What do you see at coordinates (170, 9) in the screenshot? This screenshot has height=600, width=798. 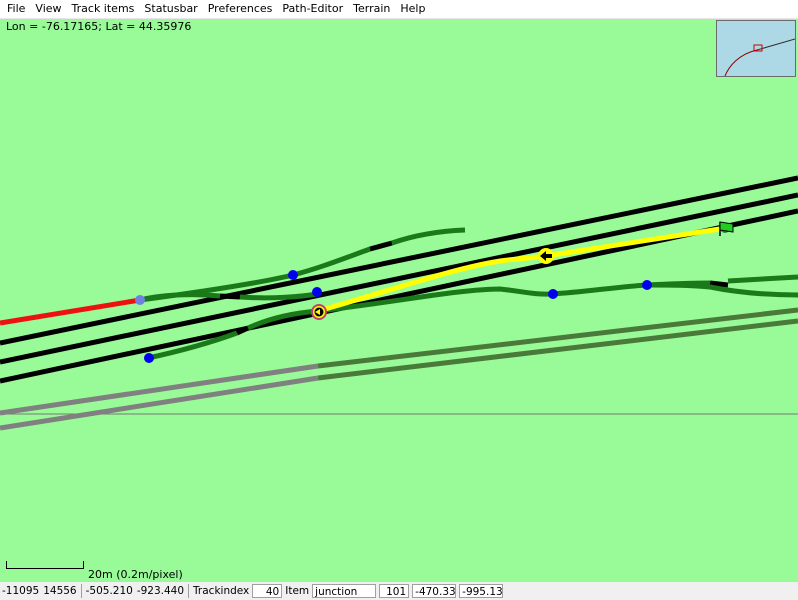 I see `menu-statusbar: Statusbar` at bounding box center [170, 9].